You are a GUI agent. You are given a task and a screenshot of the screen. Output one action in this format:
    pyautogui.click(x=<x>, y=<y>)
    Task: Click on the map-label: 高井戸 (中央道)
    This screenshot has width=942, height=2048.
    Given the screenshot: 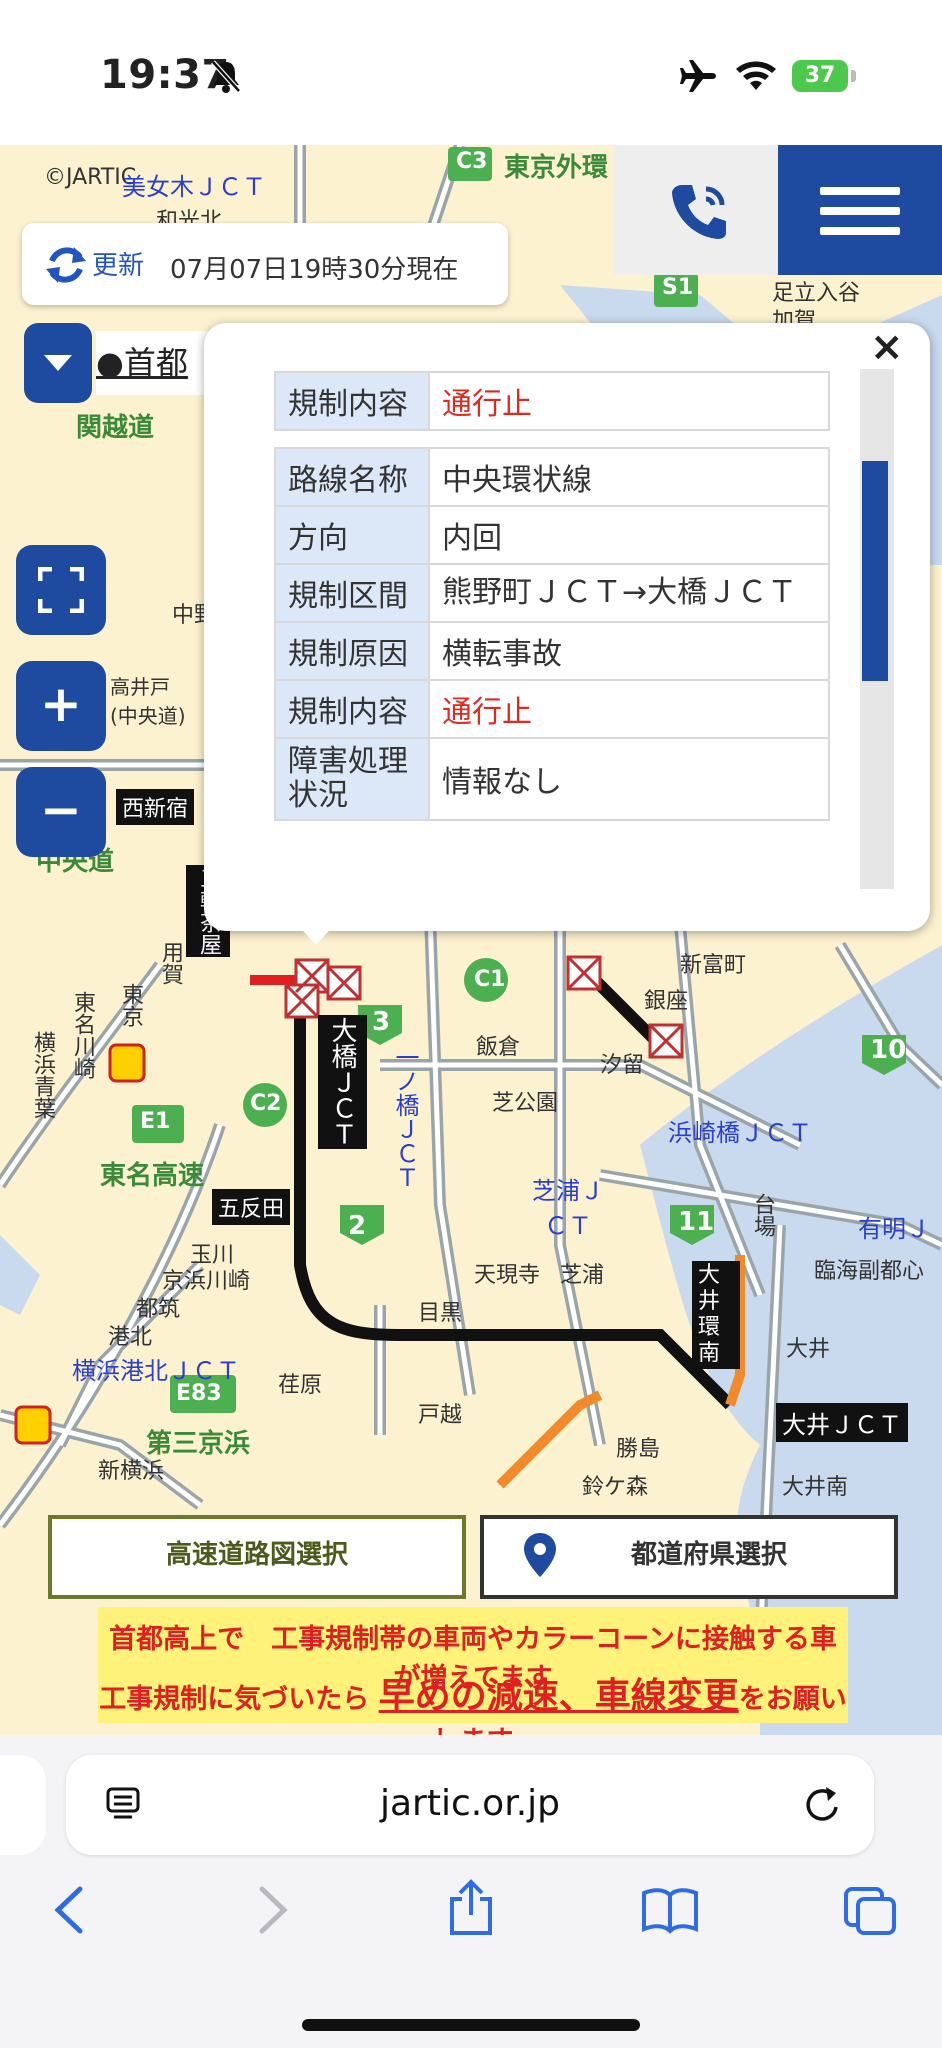 What is the action you would take?
    pyautogui.click(x=148, y=701)
    